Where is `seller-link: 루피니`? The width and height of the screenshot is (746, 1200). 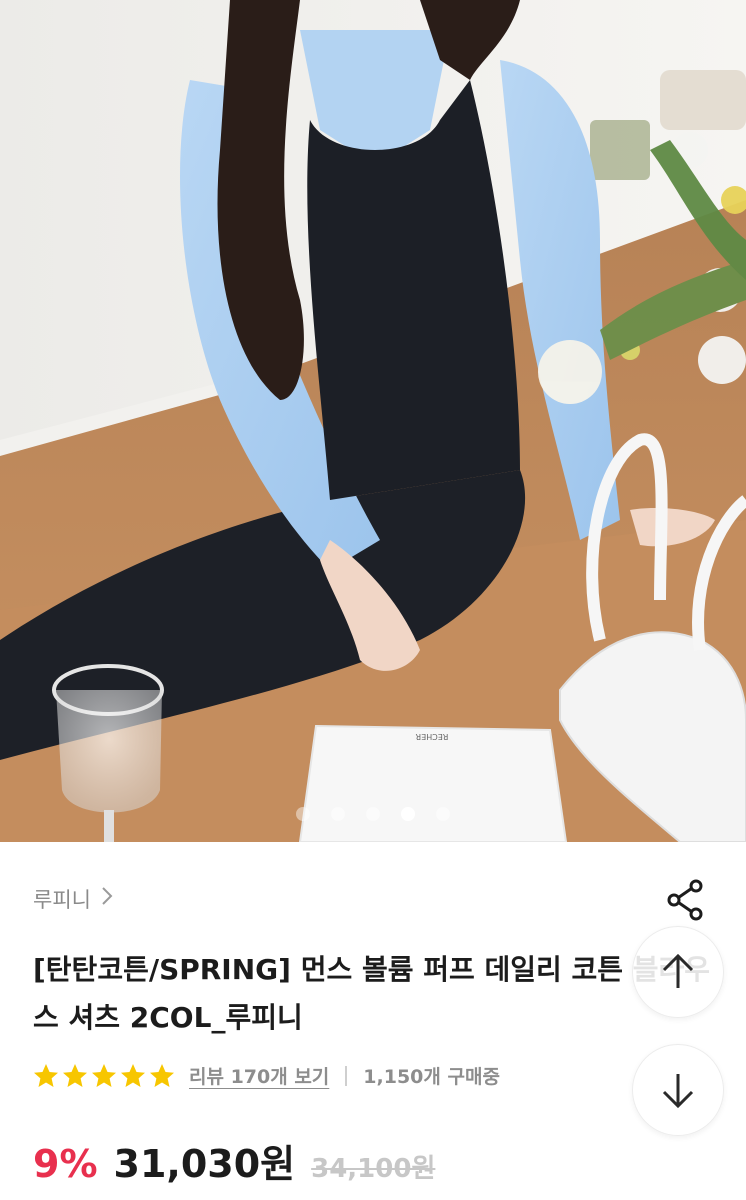
seller-link: 루피니 is located at coordinates (73, 899).